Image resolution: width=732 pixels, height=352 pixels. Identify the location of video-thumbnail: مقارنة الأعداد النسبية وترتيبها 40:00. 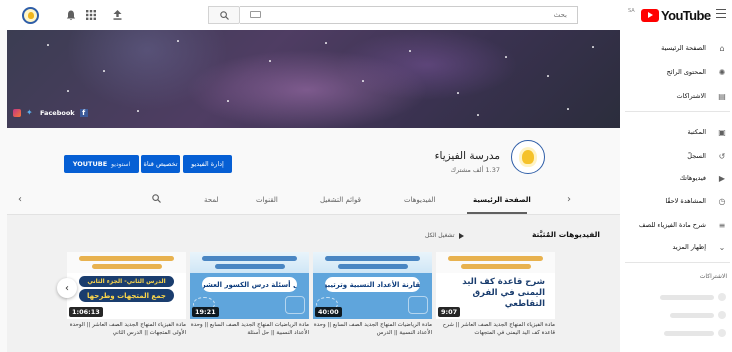
(372, 285).